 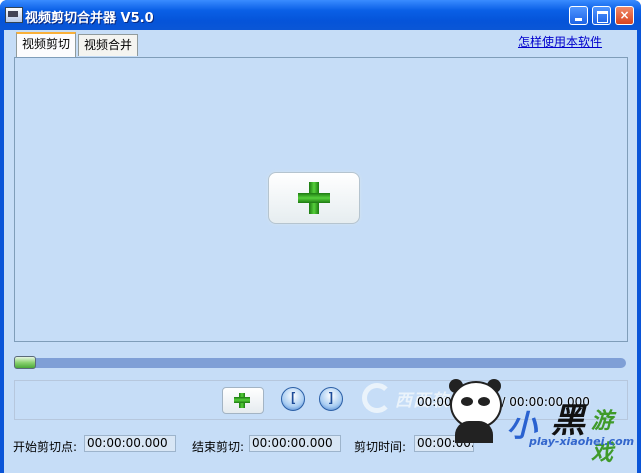 I want to click on slider-handle, so click(x=25, y=362).